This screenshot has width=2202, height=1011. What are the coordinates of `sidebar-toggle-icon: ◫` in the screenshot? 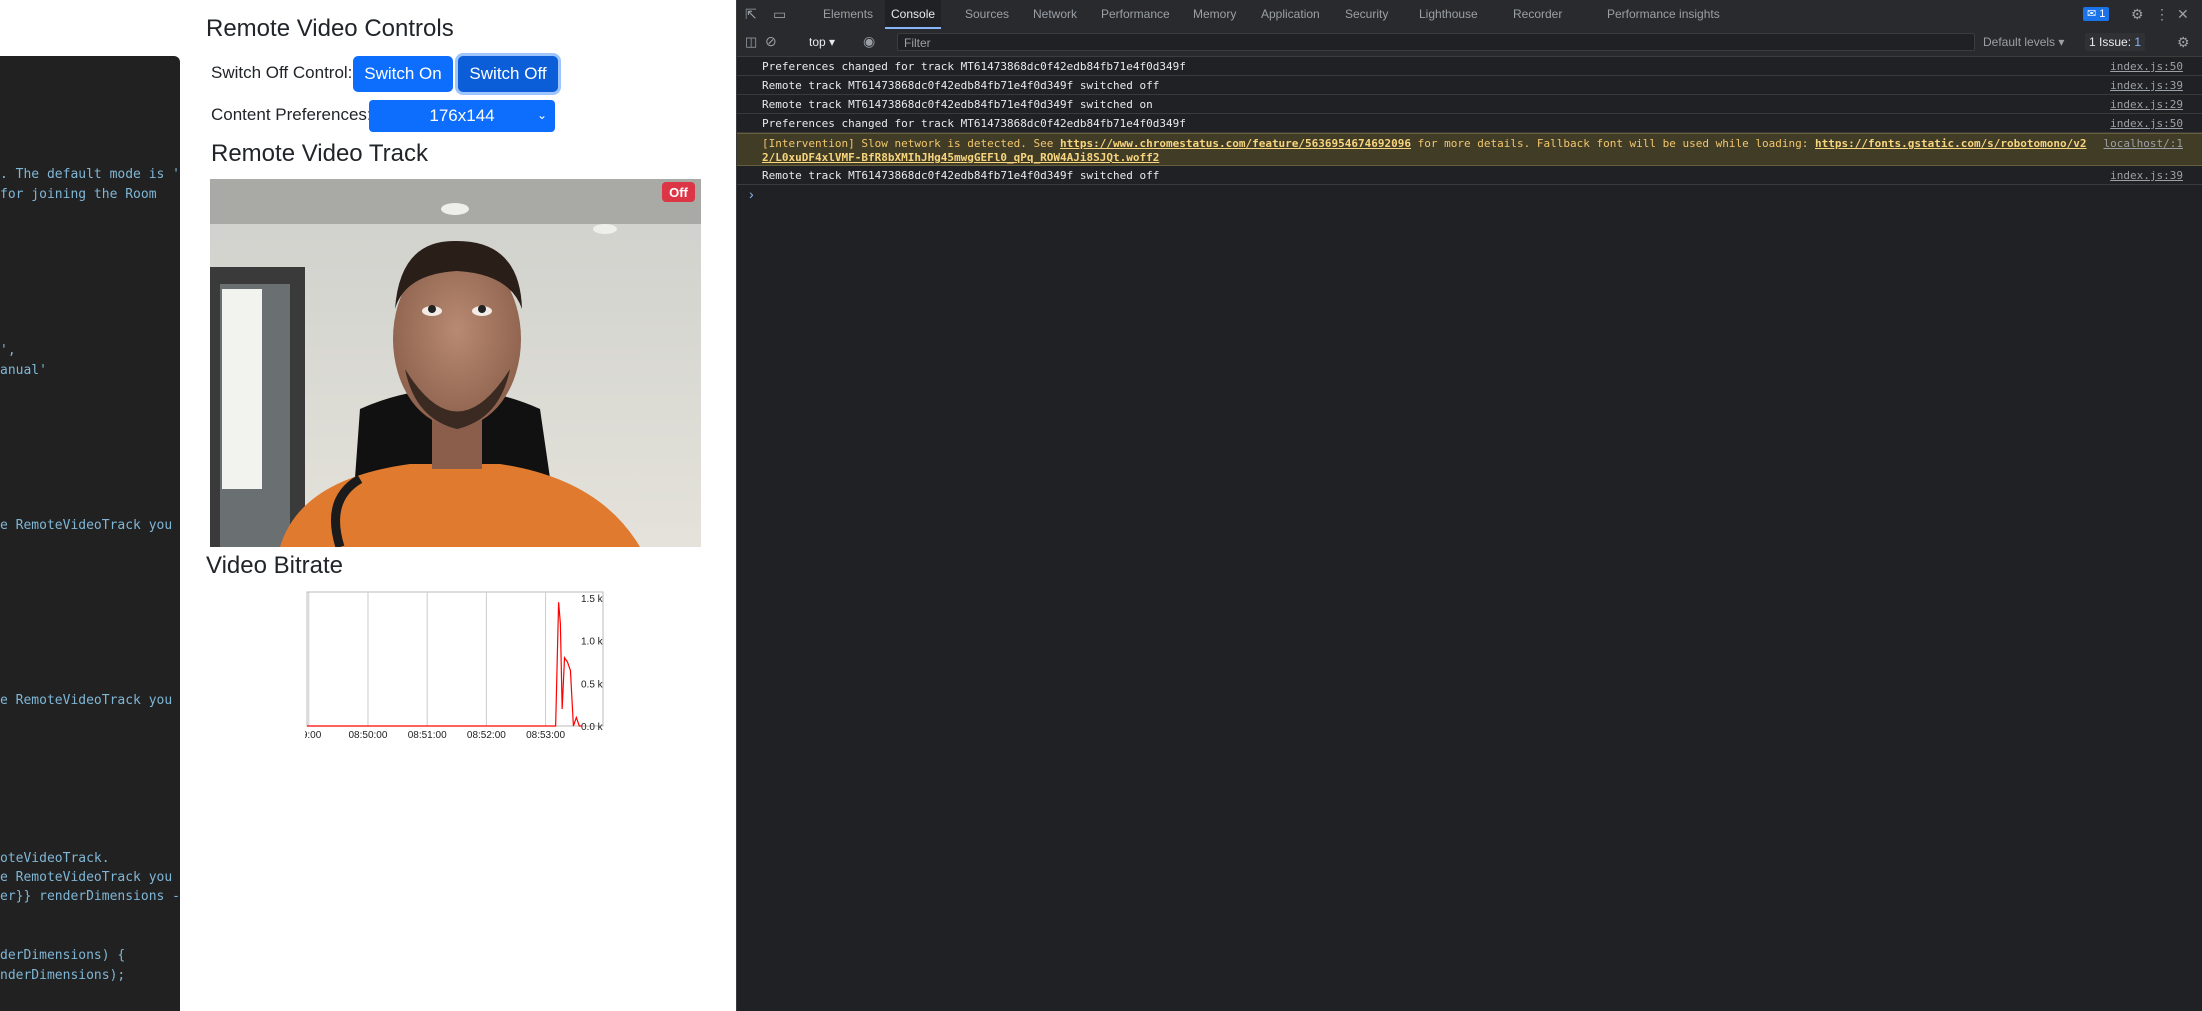 It's located at (751, 42).